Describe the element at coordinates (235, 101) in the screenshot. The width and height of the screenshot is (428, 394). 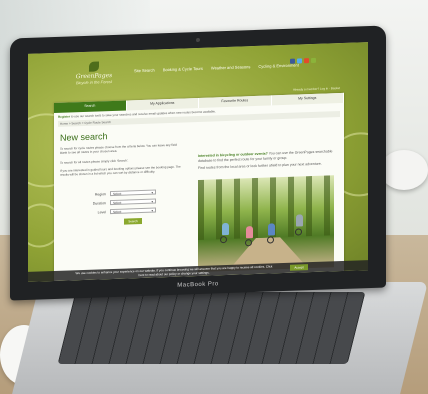
I see `tab-favourite-routes: Favourite Routes` at that location.